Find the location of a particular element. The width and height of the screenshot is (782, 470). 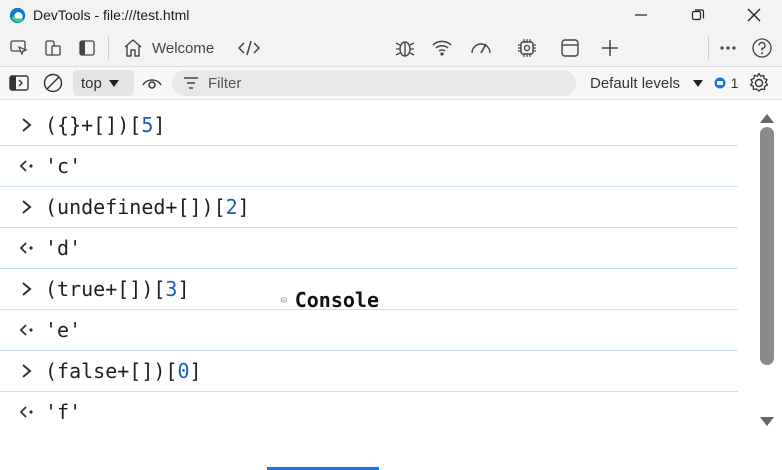

console-output-value: 'e' is located at coordinates (63, 330).